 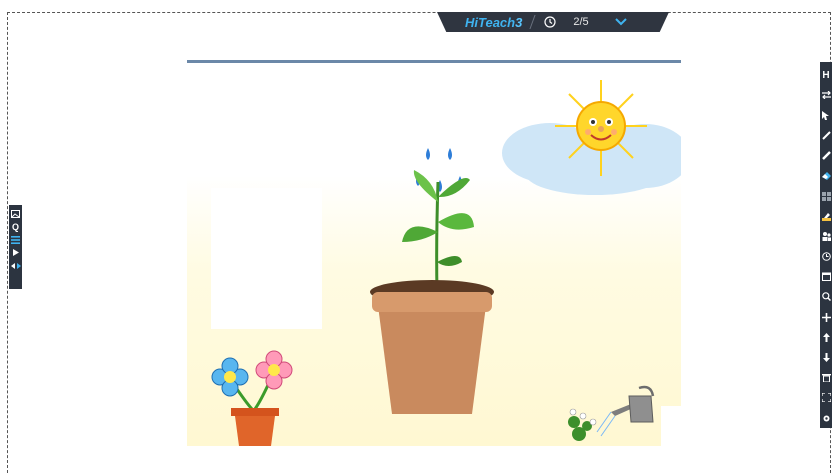 I want to click on magnifier-icon, so click(x=826, y=297).